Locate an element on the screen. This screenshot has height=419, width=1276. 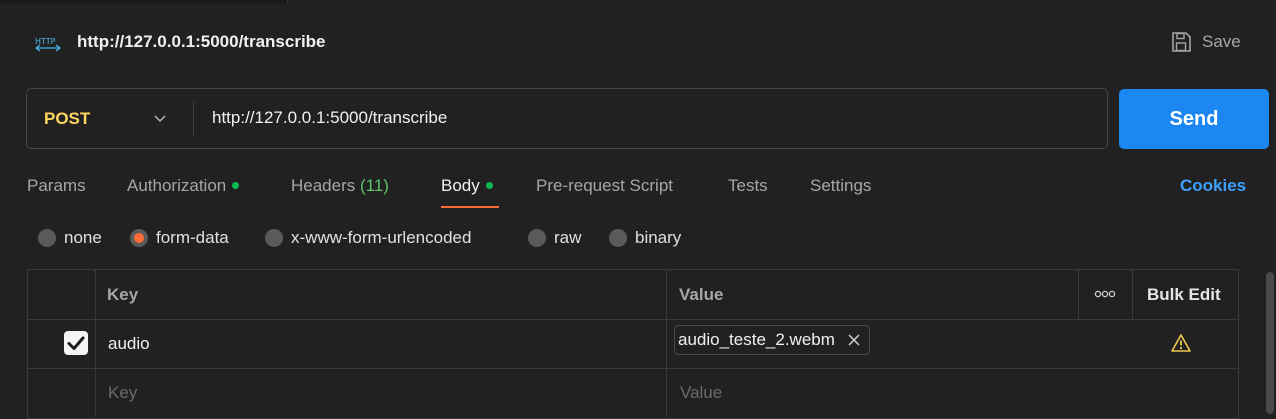
url-bar: POST http://127.0.0.1:5000/transcribe is located at coordinates (567, 118).